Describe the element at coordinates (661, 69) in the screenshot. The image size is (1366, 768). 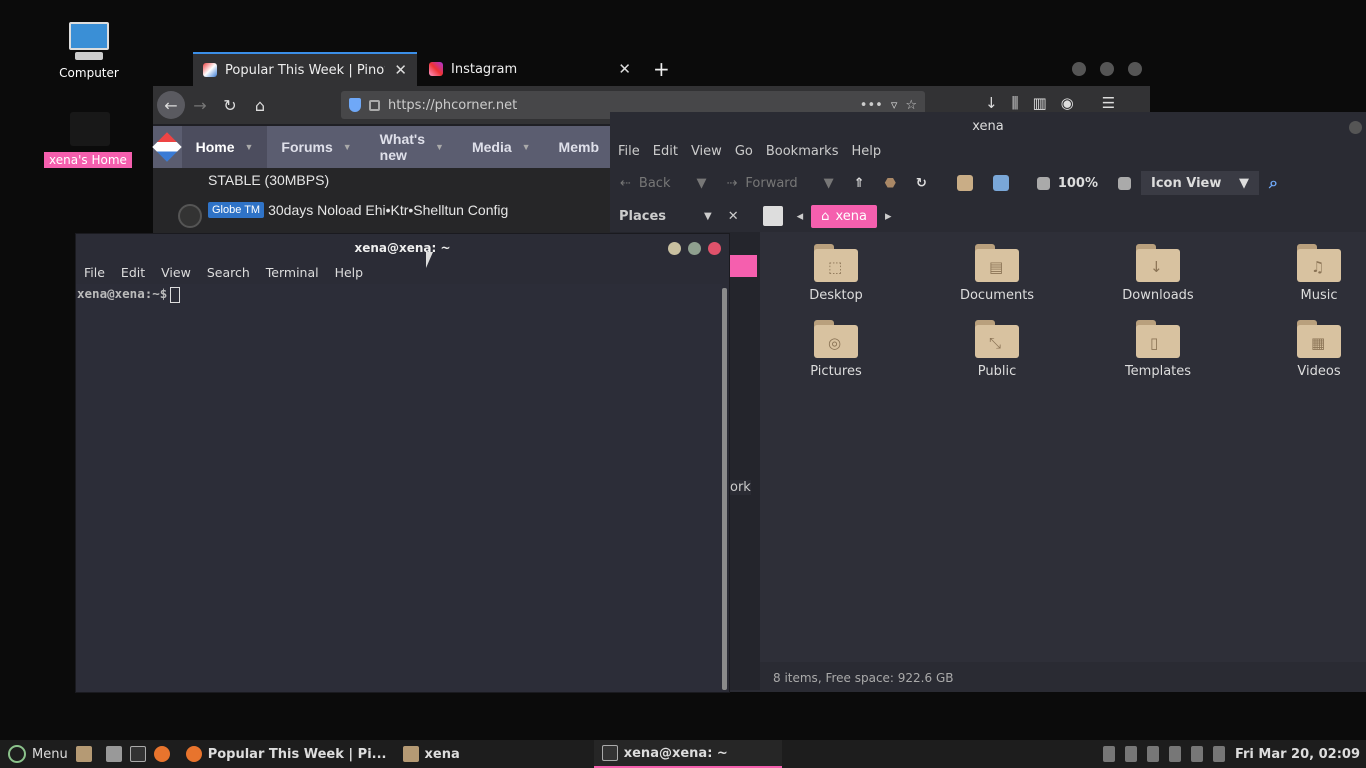
I see `new-tab-button: +` at that location.